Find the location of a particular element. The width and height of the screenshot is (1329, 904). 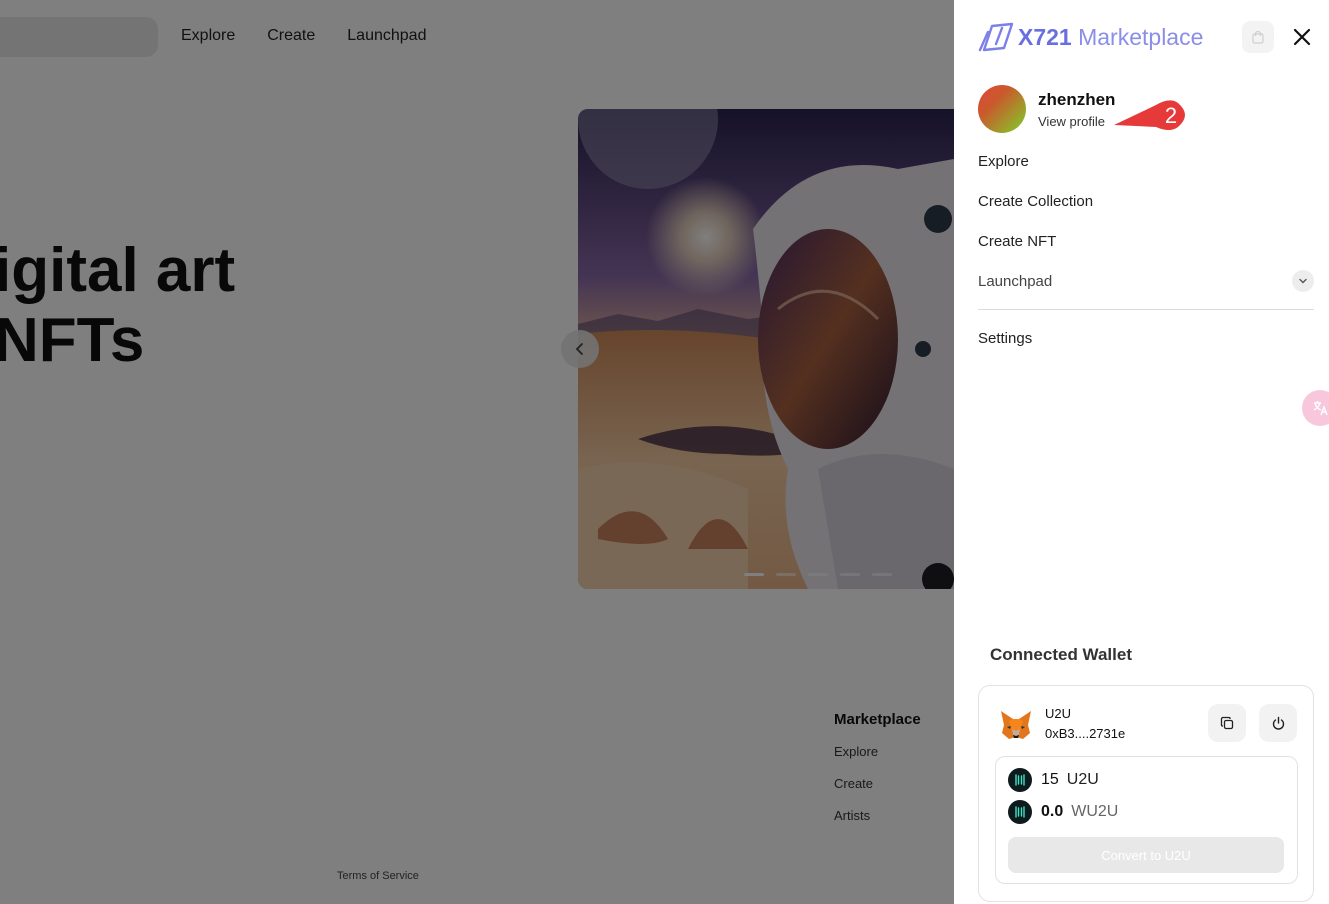

convert-to-u2u-button: Convert to U2U is located at coordinates (1146, 855).